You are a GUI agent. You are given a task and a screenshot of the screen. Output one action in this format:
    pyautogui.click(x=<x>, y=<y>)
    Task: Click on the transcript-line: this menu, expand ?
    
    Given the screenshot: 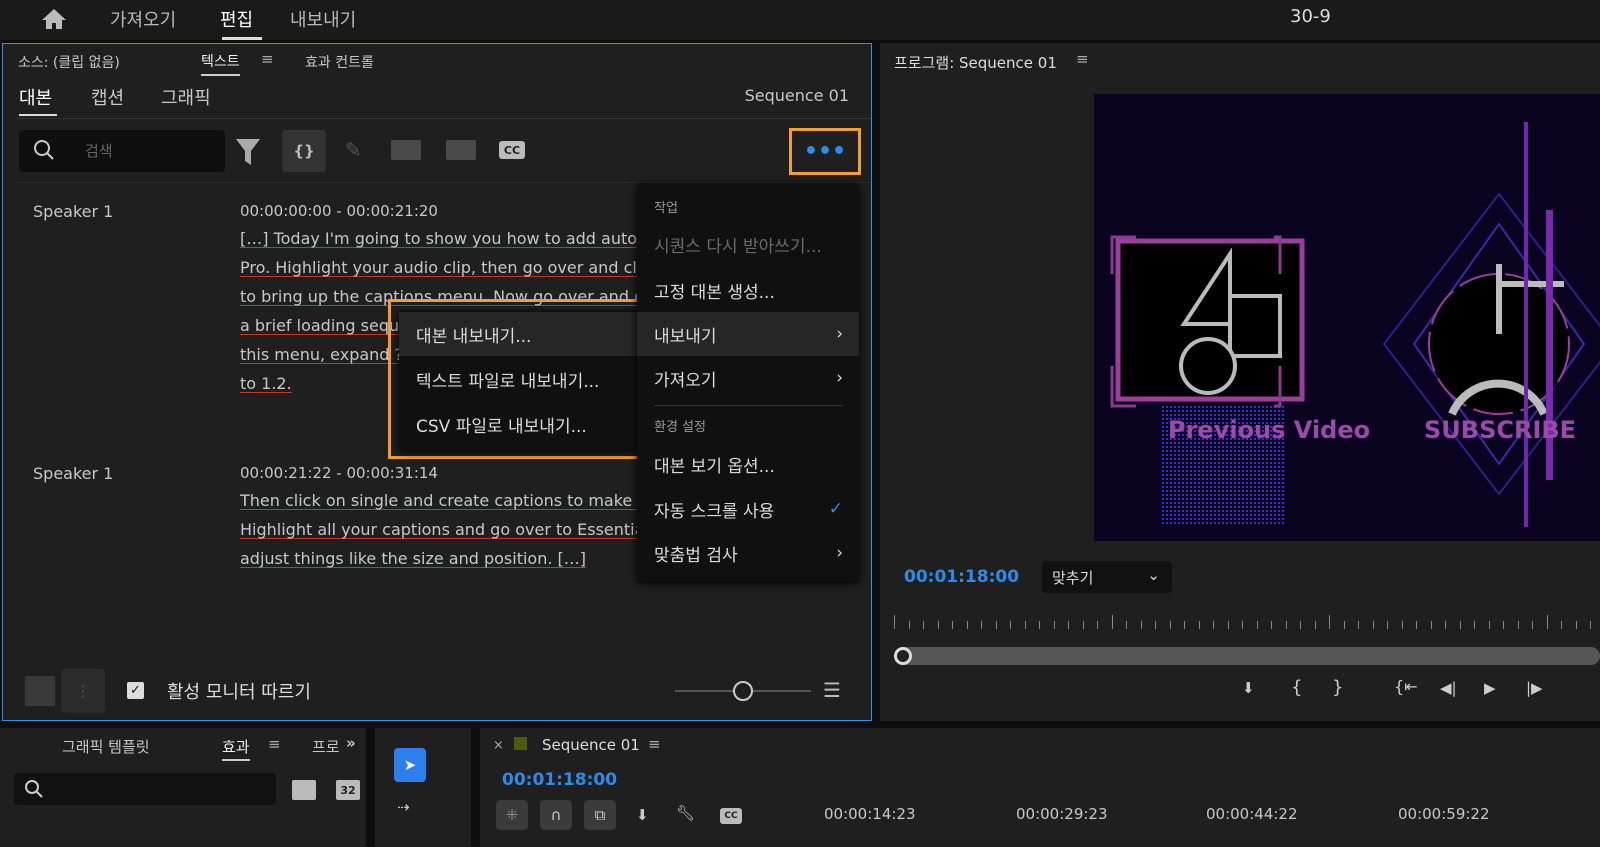 What is the action you would take?
    pyautogui.click(x=321, y=354)
    